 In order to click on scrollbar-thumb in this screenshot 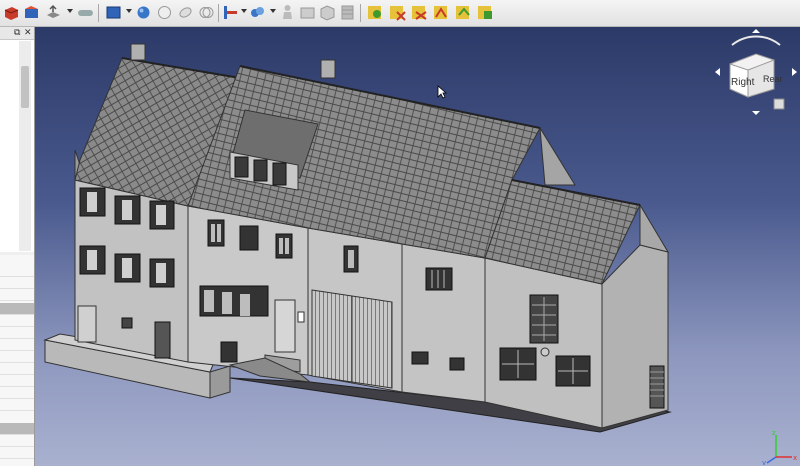, I will do `click(25, 87)`.